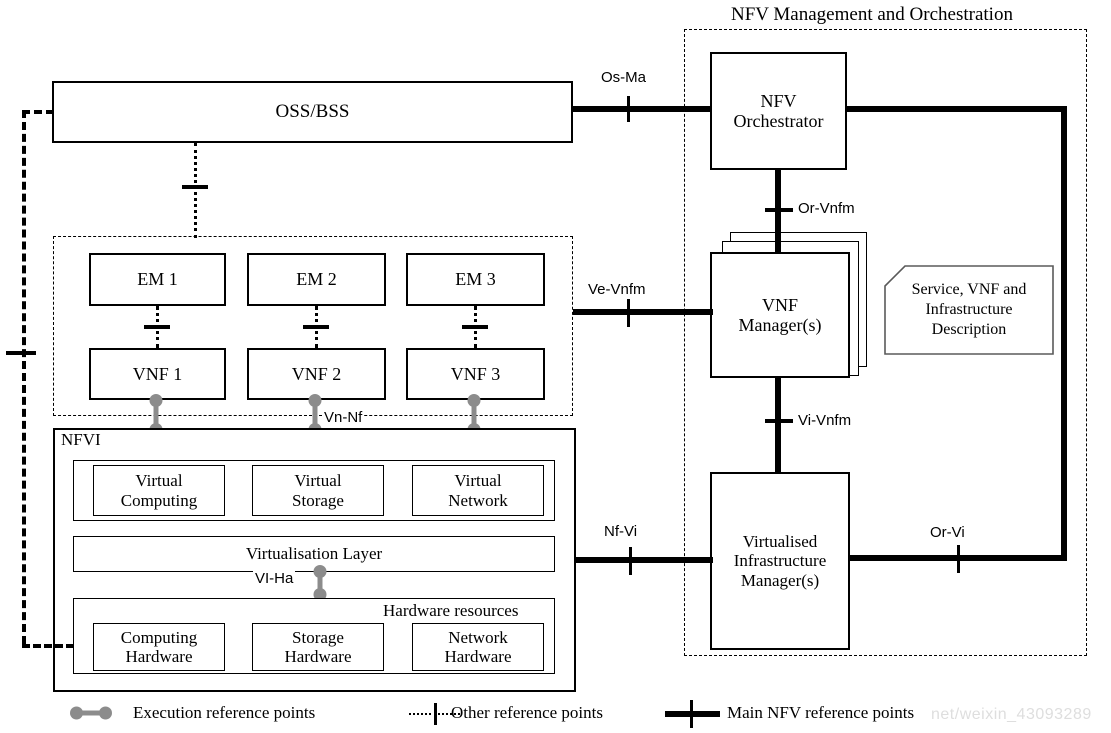 The height and width of the screenshot is (733, 1111). What do you see at coordinates (947, 532) in the screenshot?
I see `or-vi-label: Or-Vi` at bounding box center [947, 532].